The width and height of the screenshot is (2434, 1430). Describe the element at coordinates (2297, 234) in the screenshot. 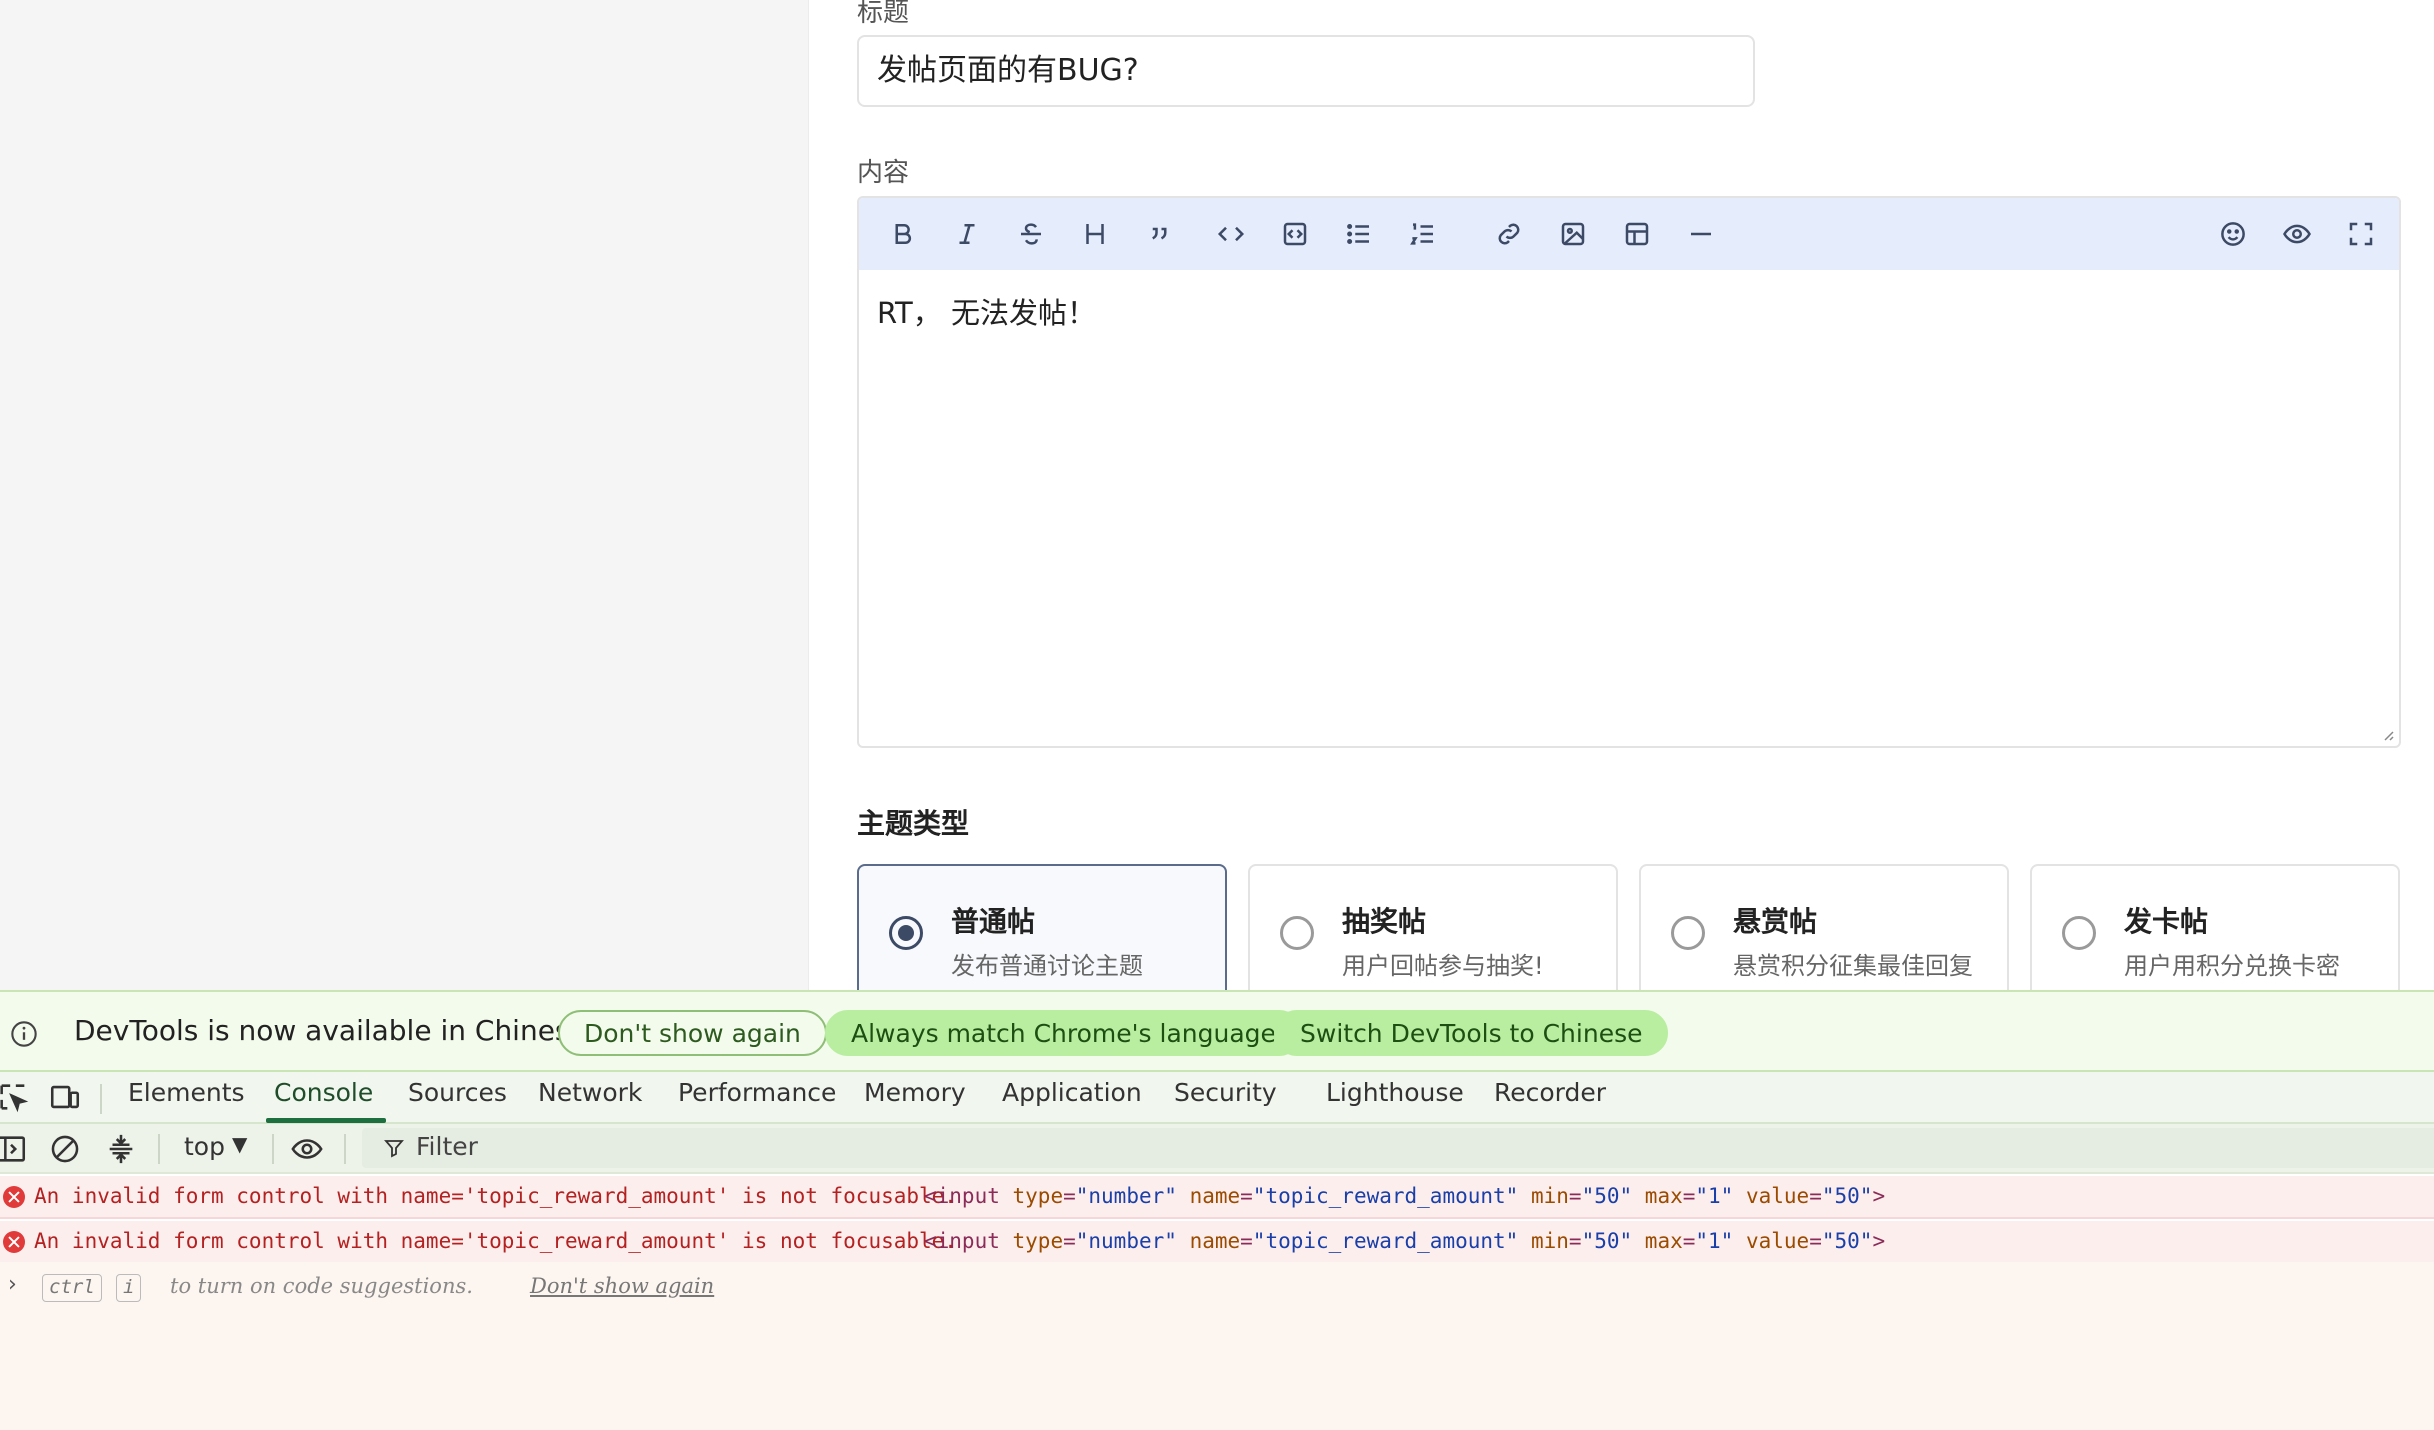

I see `preview-icon` at that location.